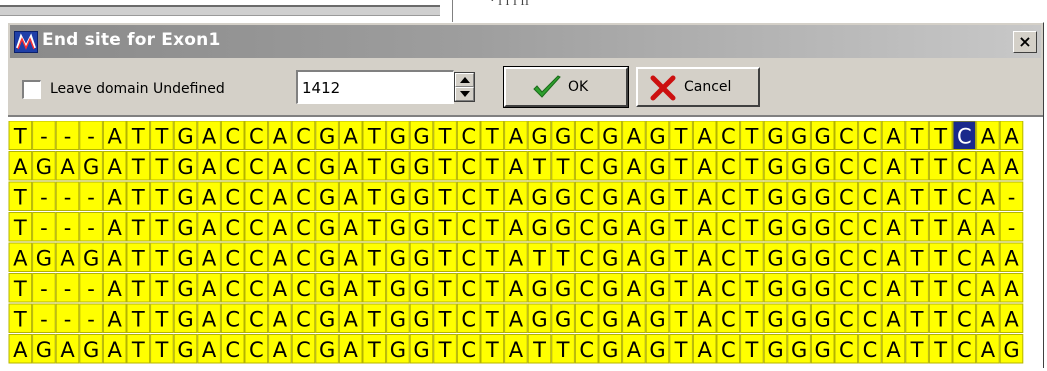  I want to click on x-icon, so click(663, 88).